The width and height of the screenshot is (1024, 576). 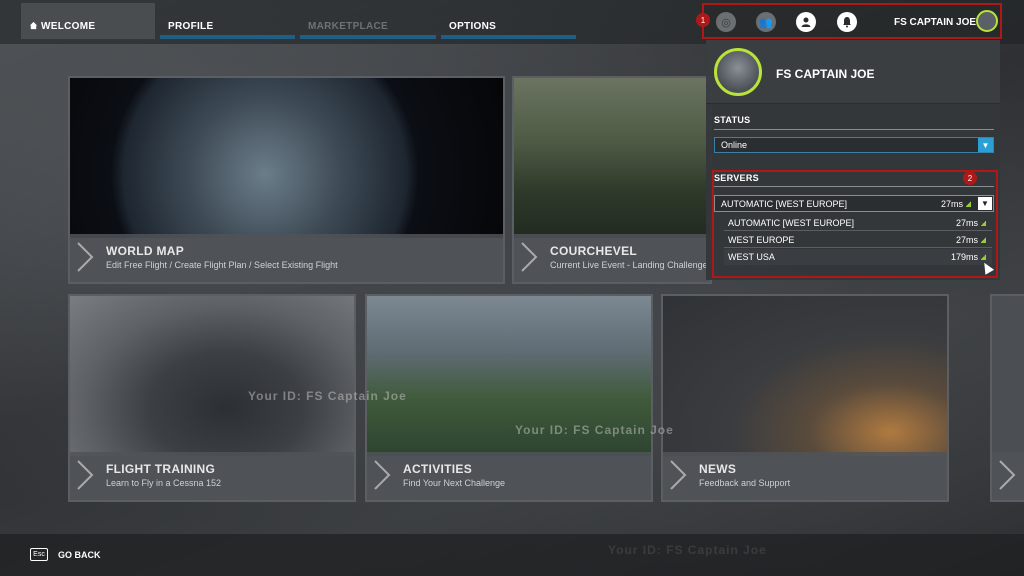 I want to click on server-option: WEST USA 179ms, so click(x=858, y=257).